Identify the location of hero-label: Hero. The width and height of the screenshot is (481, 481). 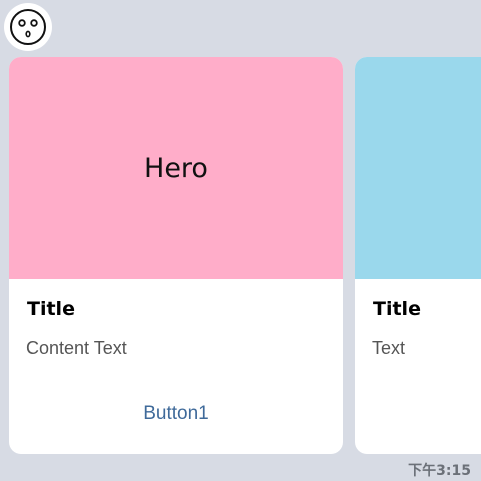
(176, 168).